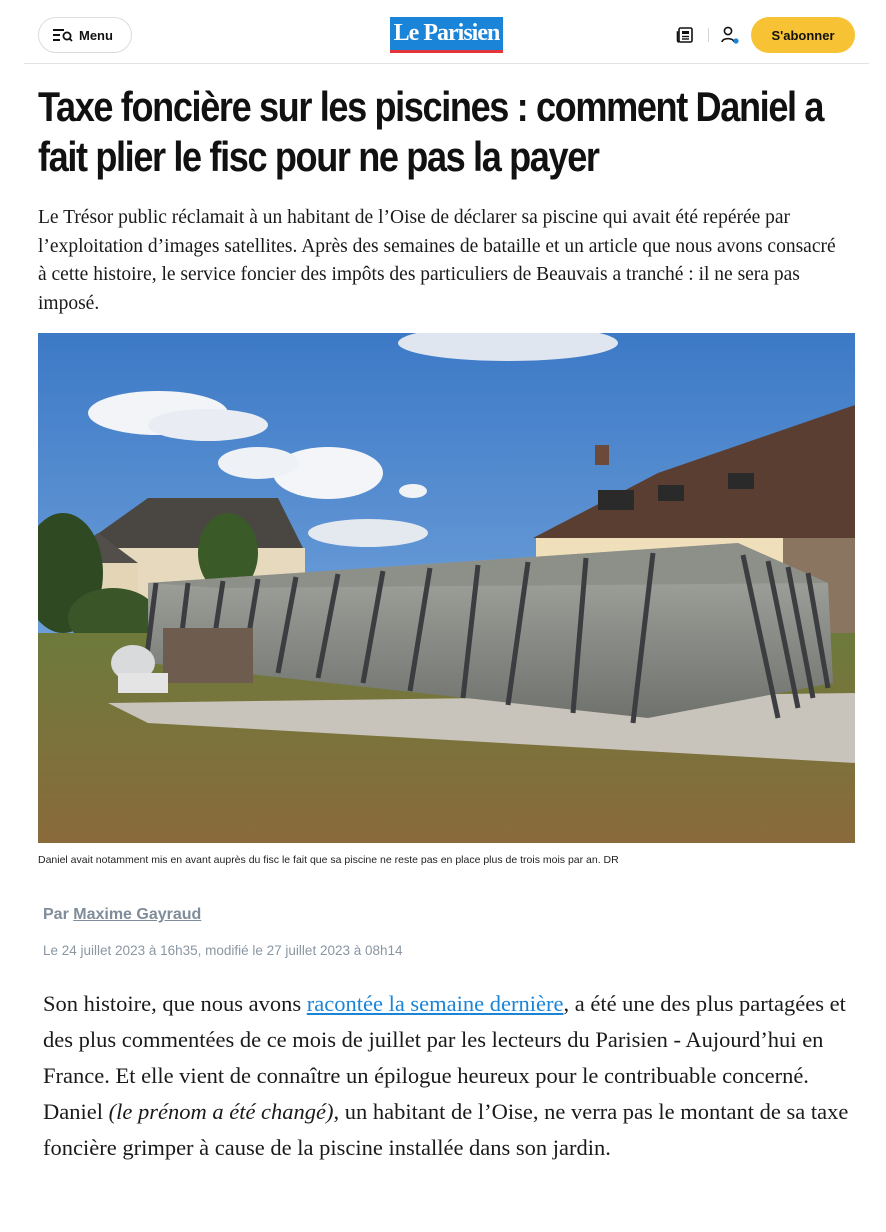 This screenshot has width=886, height=1232. I want to click on logo-text: Le Parisien, so click(447, 33).